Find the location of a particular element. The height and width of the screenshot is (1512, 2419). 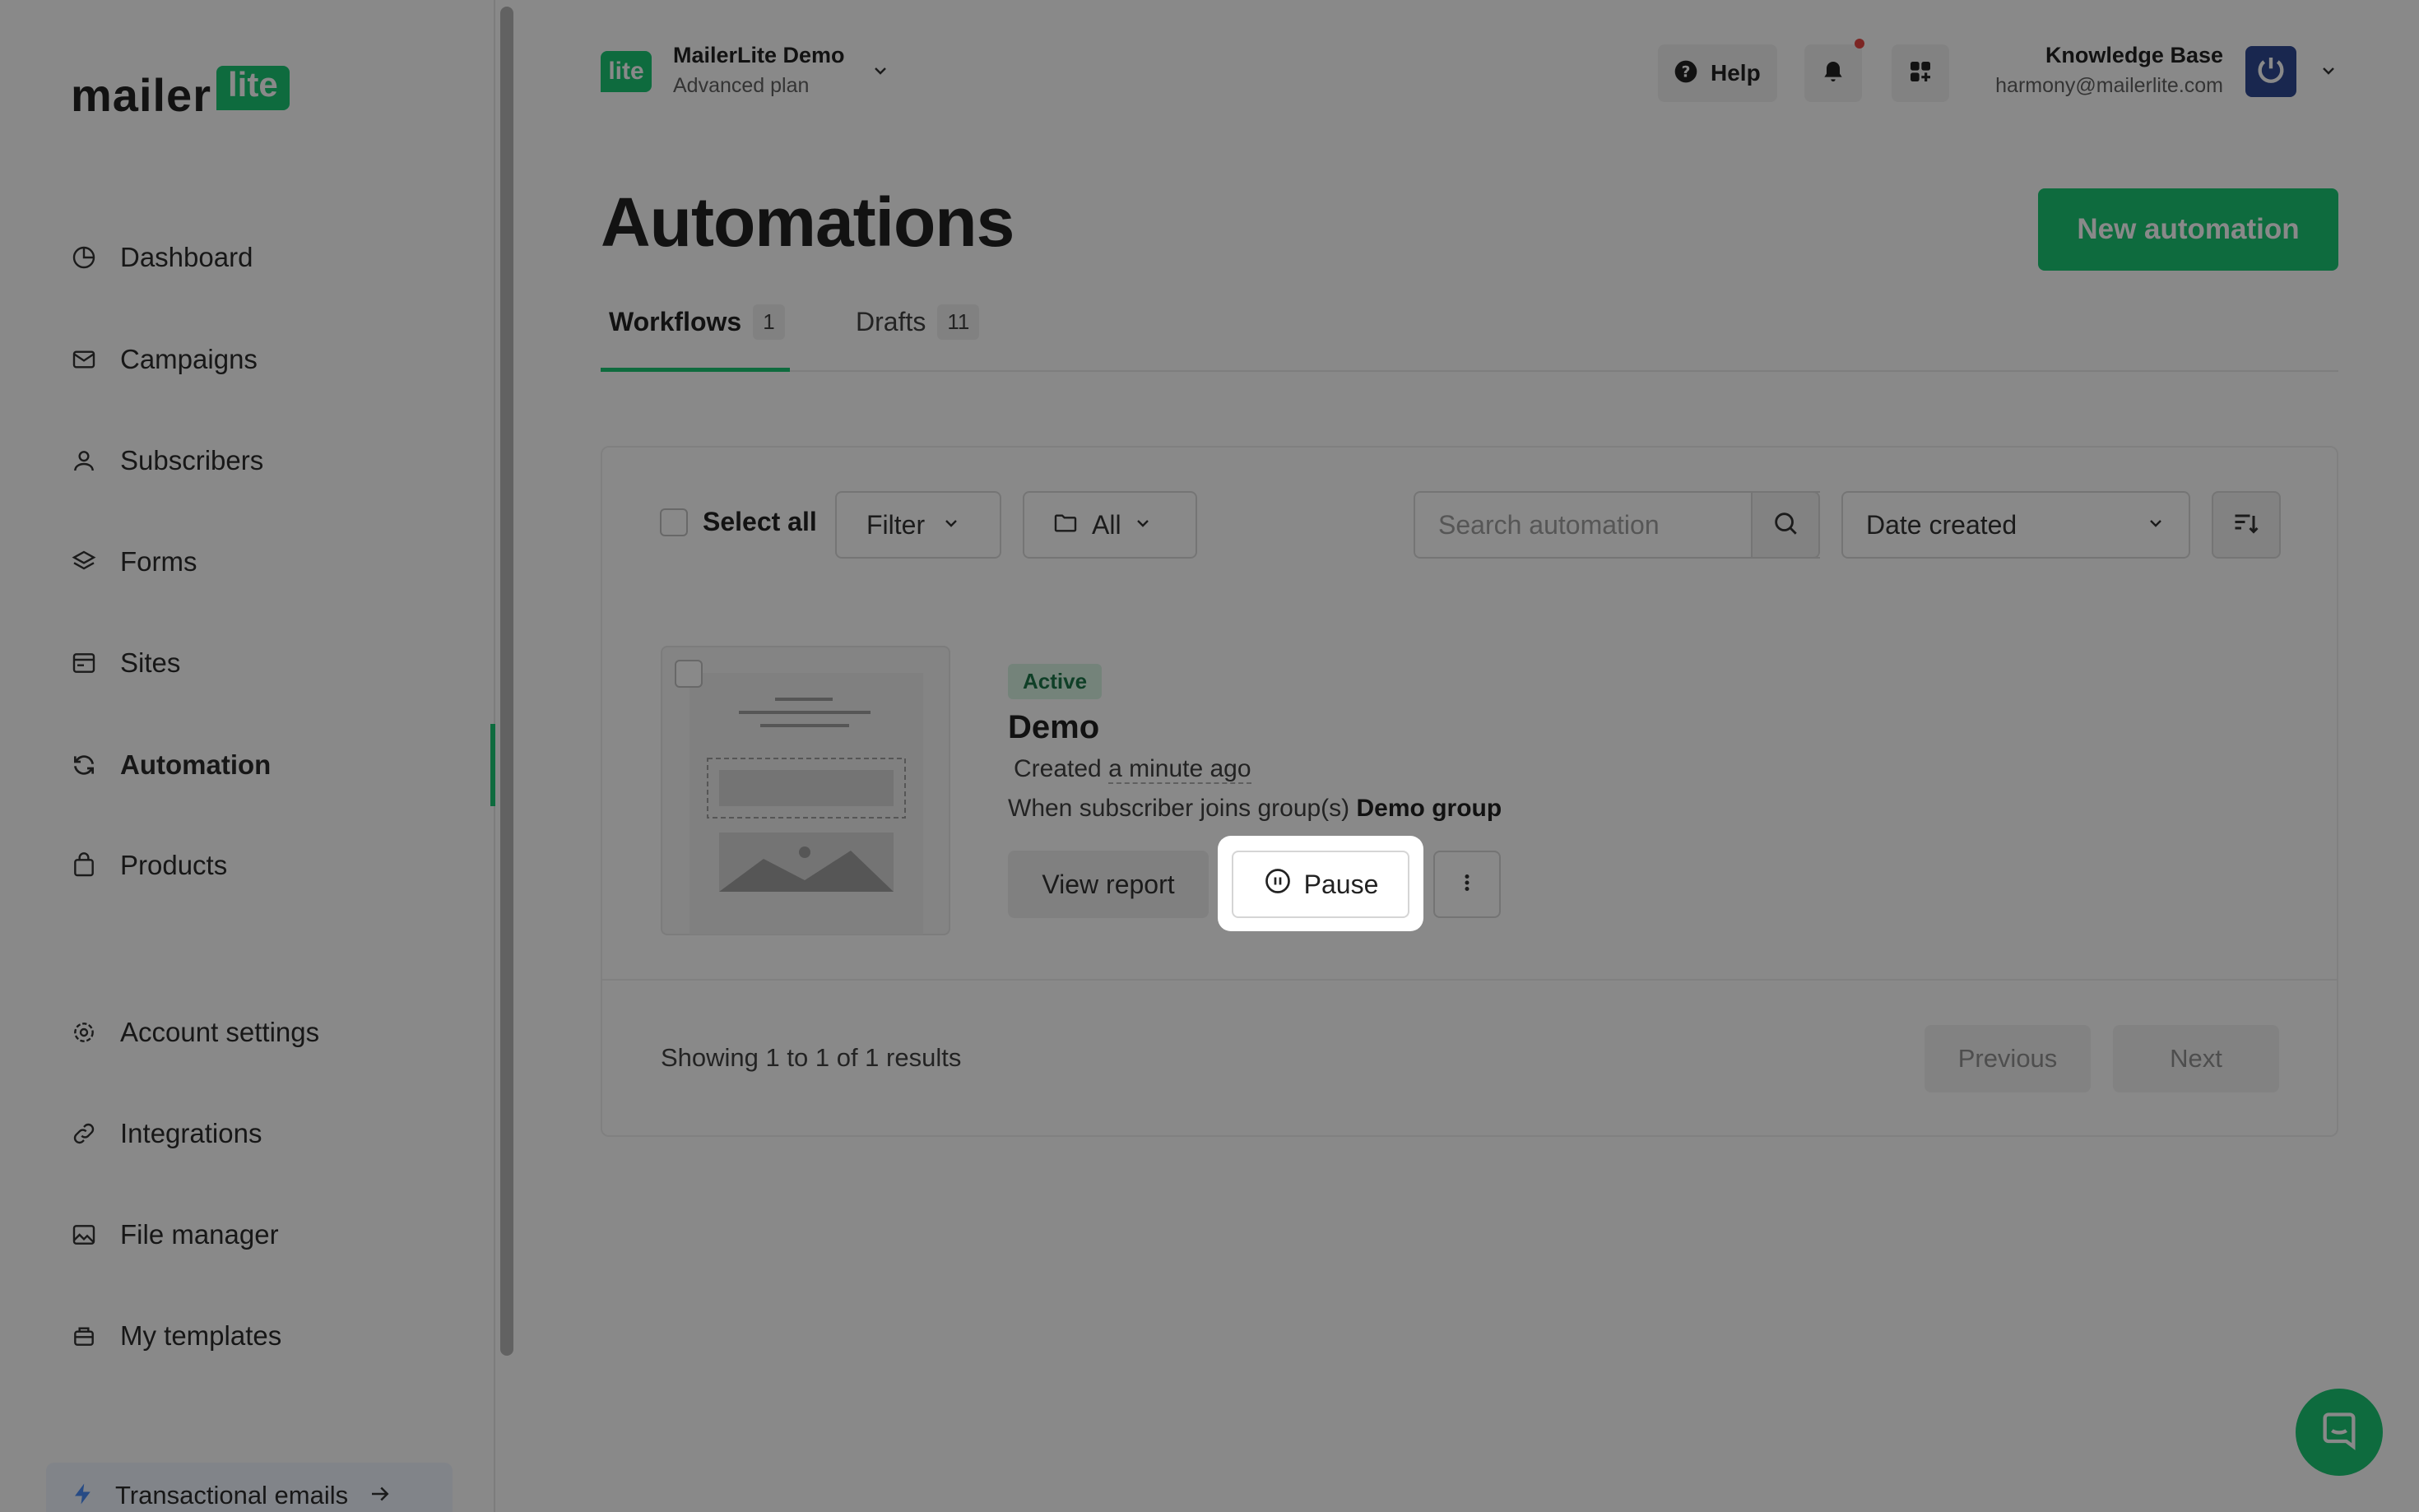

sidebar-item-dashboard: Dashboard is located at coordinates (161, 257).